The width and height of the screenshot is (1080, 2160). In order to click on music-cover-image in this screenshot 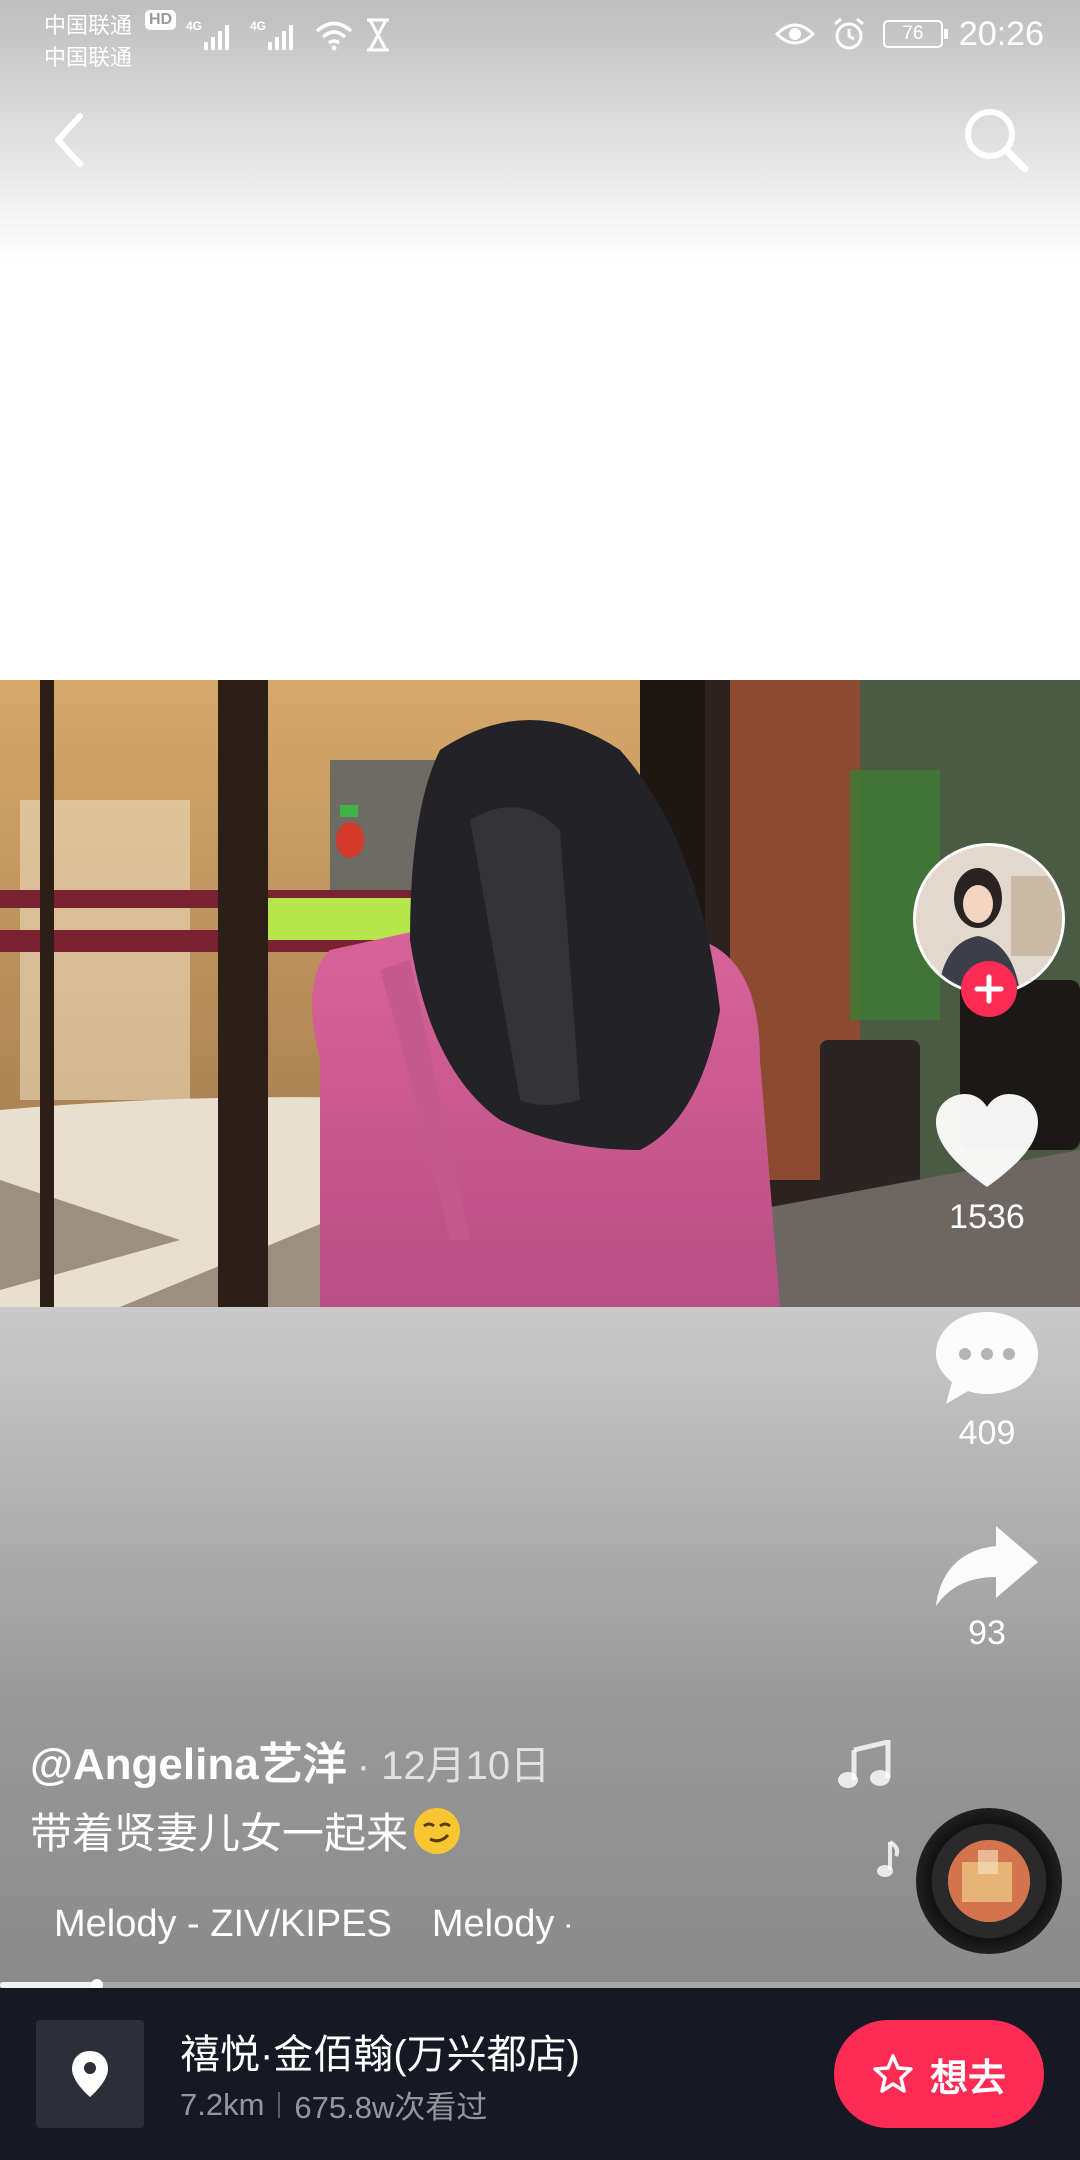, I will do `click(989, 1881)`.